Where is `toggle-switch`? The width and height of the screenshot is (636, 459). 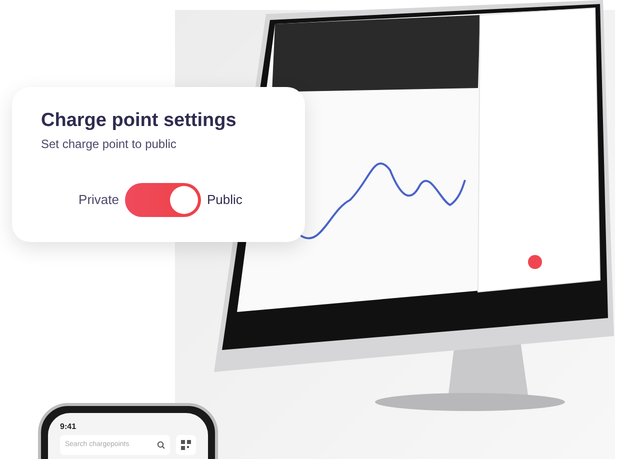 toggle-switch is located at coordinates (163, 199).